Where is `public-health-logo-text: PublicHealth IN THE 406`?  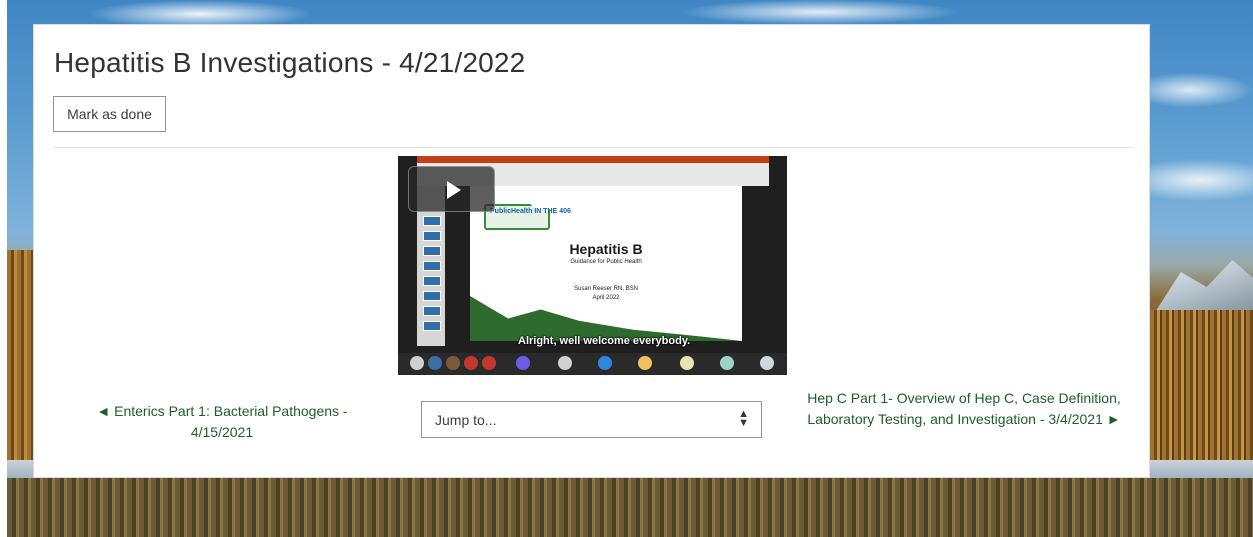 public-health-logo-text: PublicHealth IN THE 406 is located at coordinates (530, 211).